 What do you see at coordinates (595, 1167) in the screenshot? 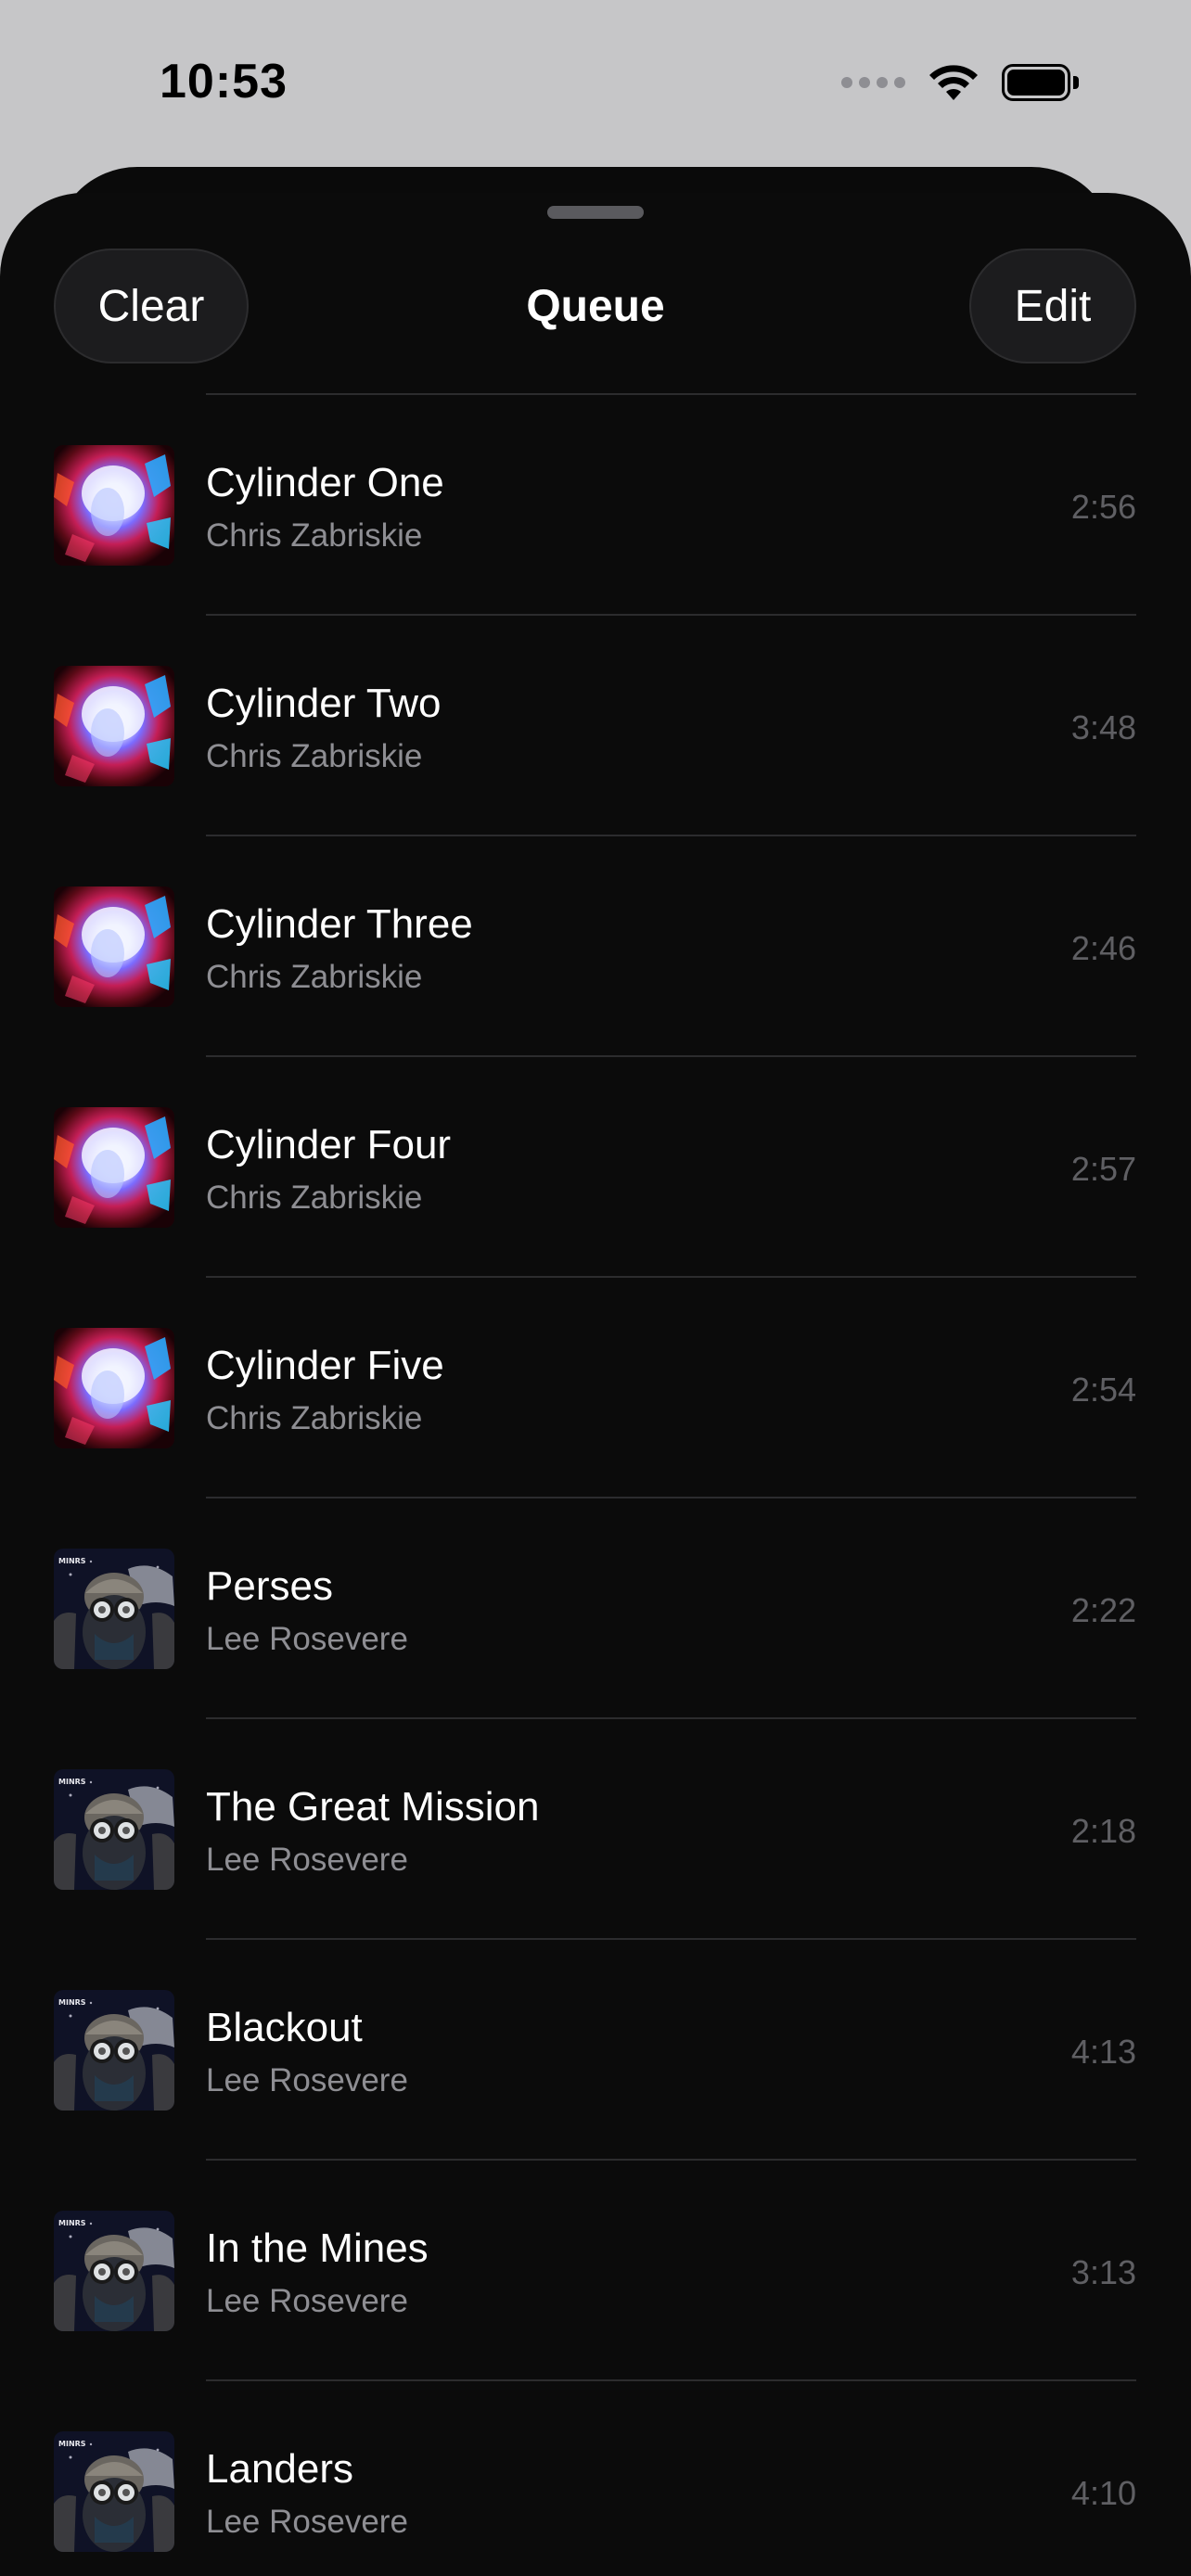
I see `queue-row-4: Cylinder Four Chris Zabriskie 2:57` at bounding box center [595, 1167].